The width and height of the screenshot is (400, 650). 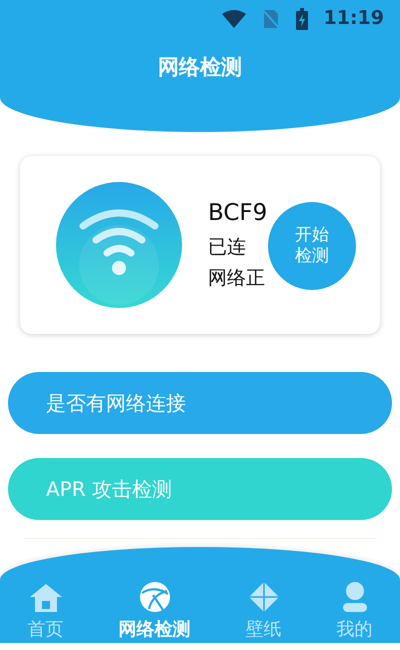 What do you see at coordinates (45, 598) in the screenshot?
I see `home-icon` at bounding box center [45, 598].